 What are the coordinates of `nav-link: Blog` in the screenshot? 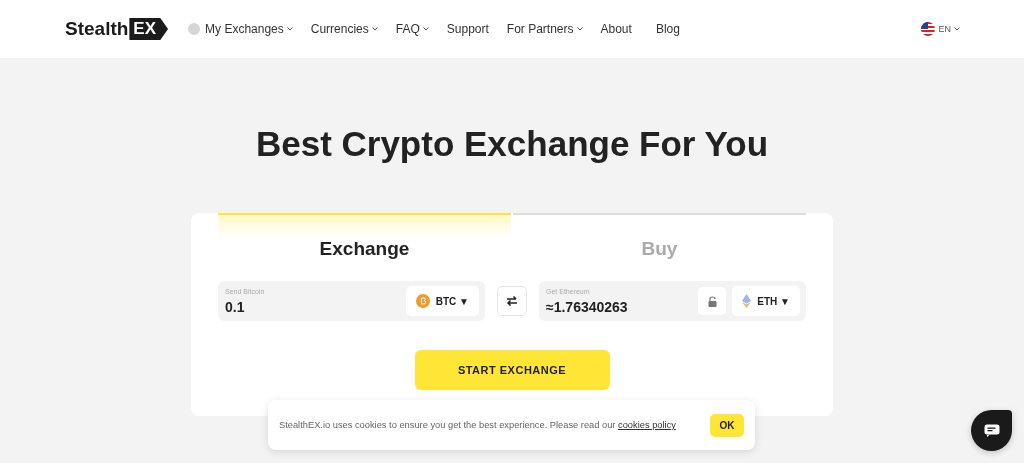 It's located at (667, 29).